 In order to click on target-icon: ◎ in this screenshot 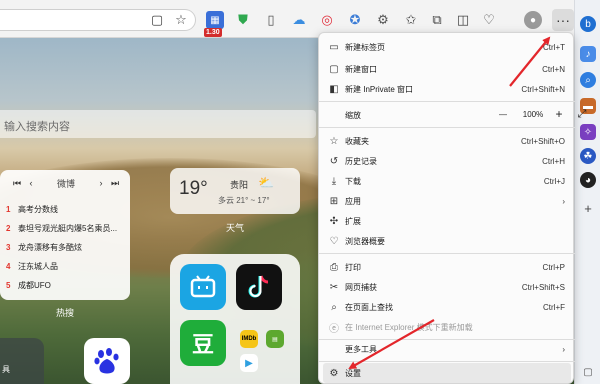, I will do `click(327, 20)`.